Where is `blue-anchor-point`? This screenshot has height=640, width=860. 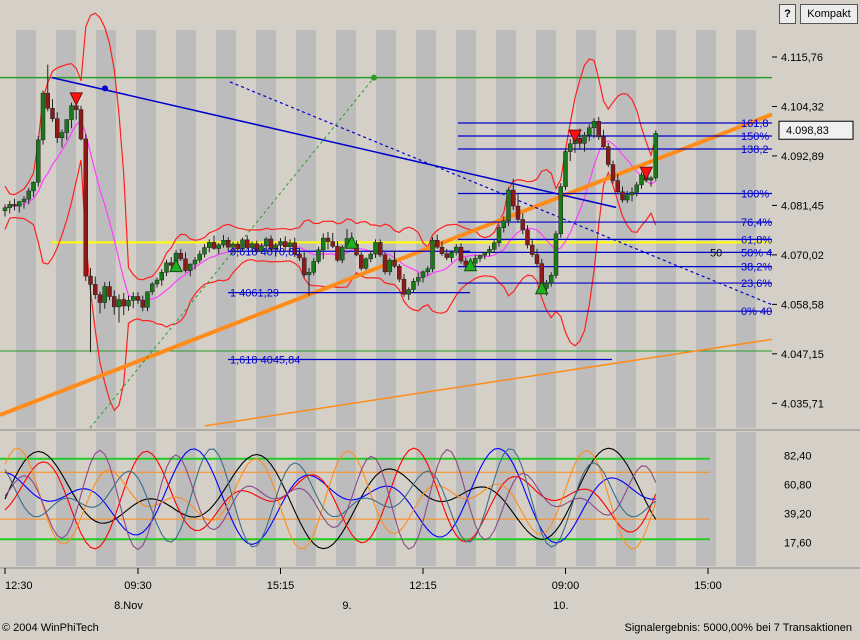 blue-anchor-point is located at coordinates (105, 88).